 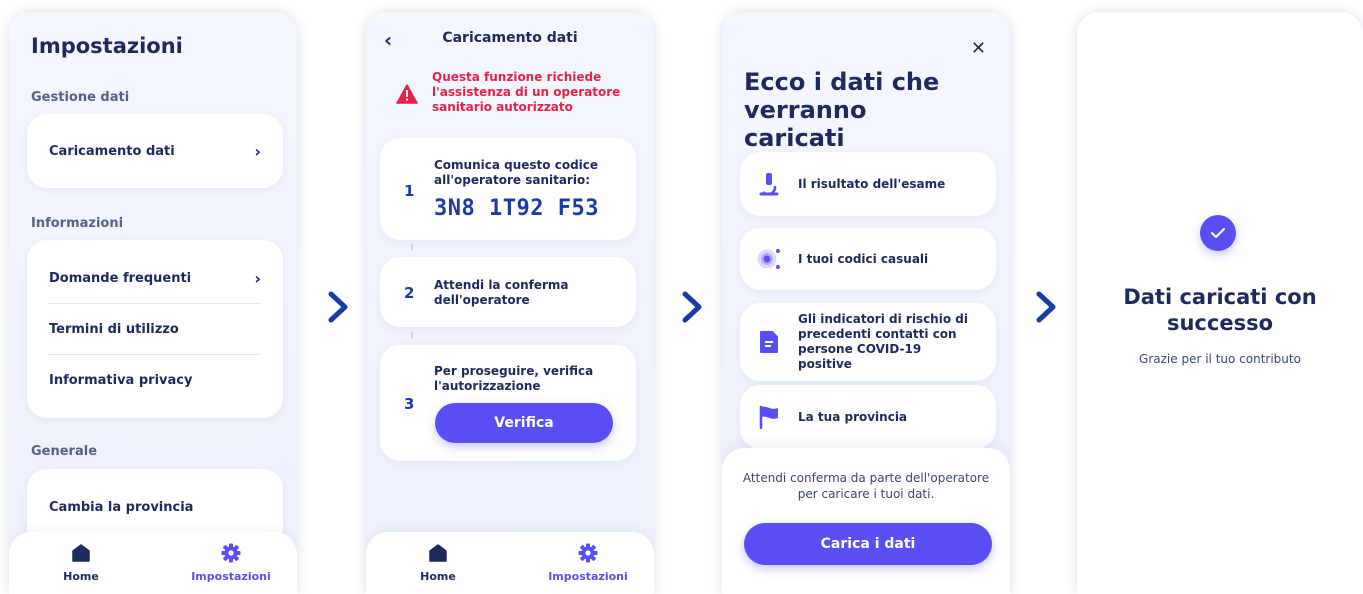 I want to click on section-label-generale: Generale, so click(x=64, y=451).